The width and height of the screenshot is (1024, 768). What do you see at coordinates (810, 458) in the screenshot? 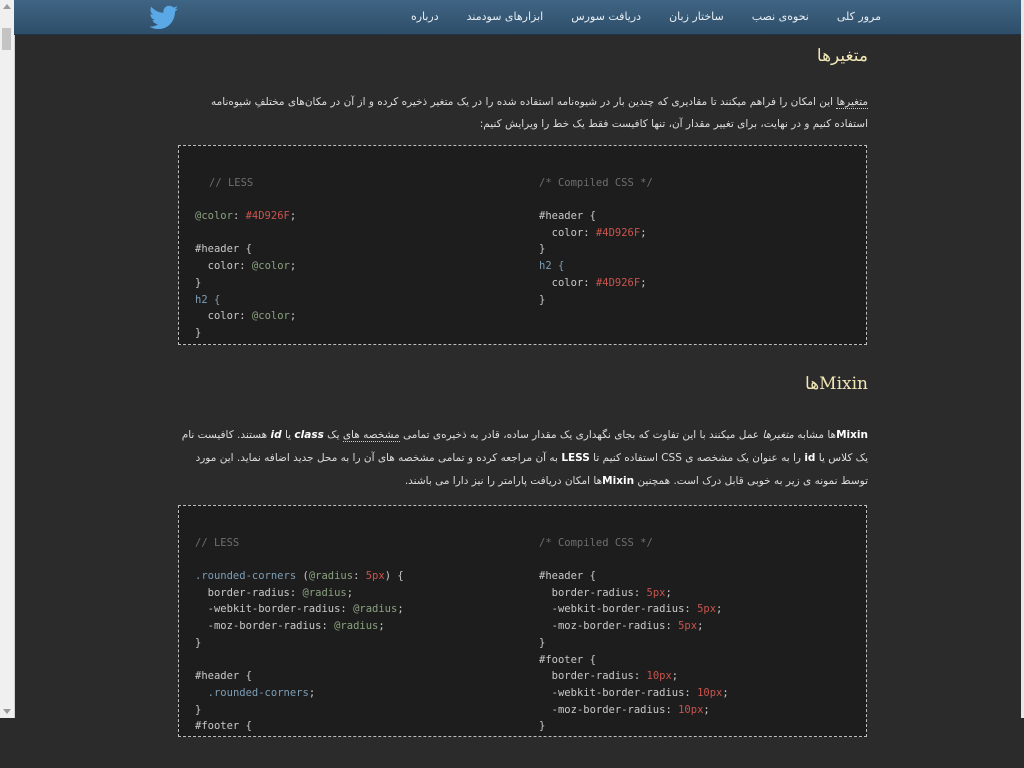
I see `id-term-2: id` at bounding box center [810, 458].